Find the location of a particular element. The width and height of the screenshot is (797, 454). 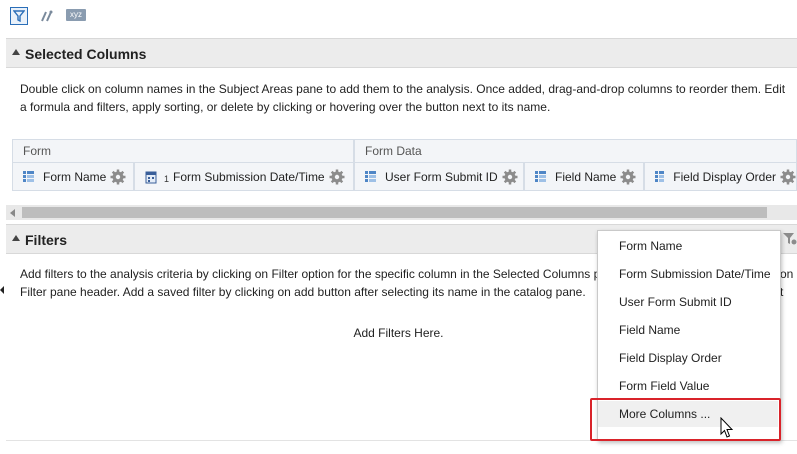

menu-item-user-form-submit-id: User Form Submit ID is located at coordinates (689, 302).